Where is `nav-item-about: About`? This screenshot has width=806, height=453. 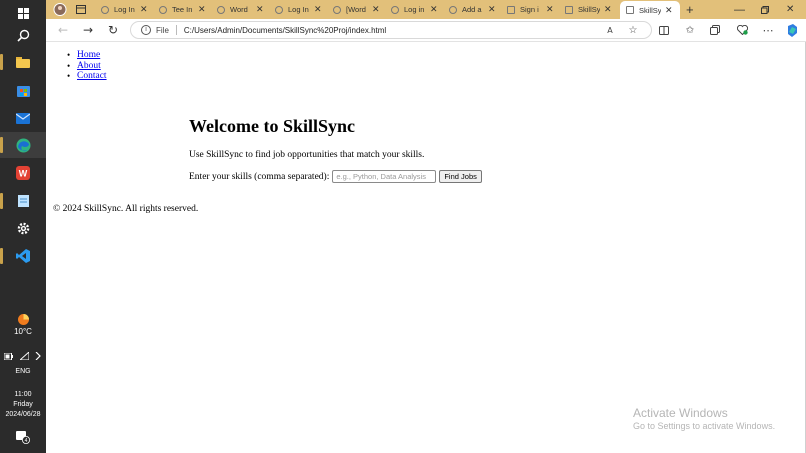 nav-item-about: About is located at coordinates (87, 66).